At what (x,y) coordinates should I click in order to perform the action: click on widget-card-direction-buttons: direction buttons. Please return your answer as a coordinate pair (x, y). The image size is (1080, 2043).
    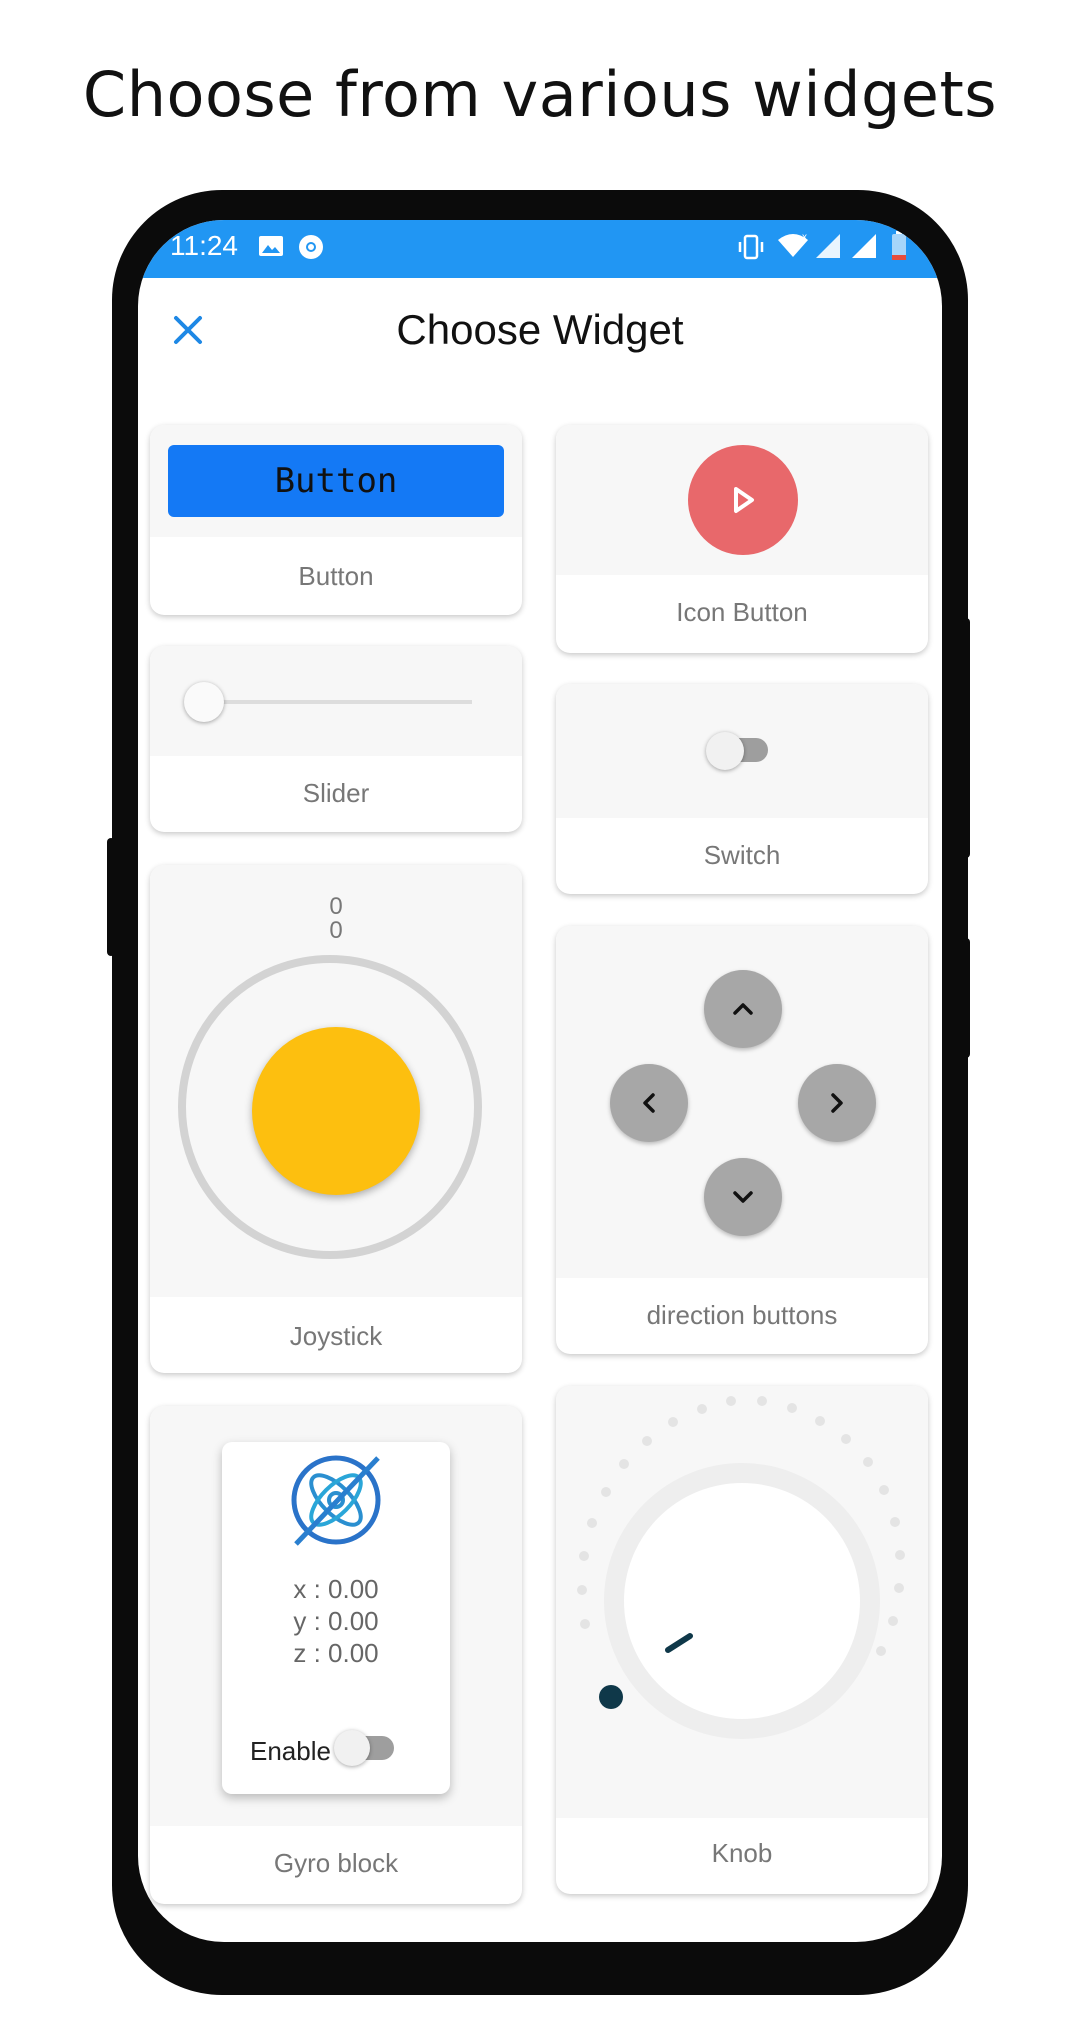
    Looking at the image, I should click on (742, 1140).